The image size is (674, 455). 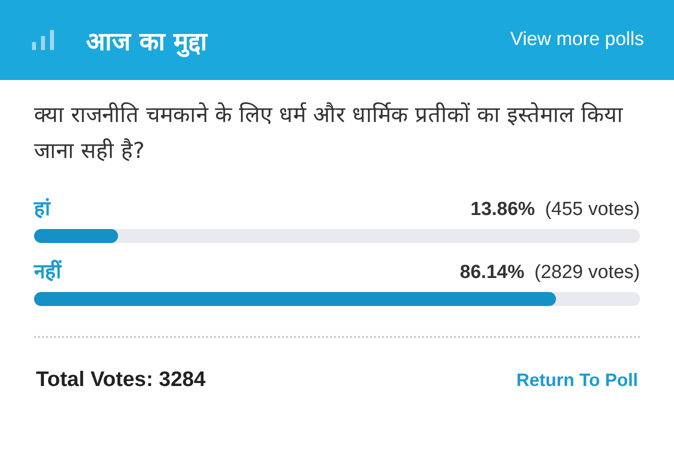 I want to click on total-votes: Total Votes: 3284, so click(x=121, y=380).